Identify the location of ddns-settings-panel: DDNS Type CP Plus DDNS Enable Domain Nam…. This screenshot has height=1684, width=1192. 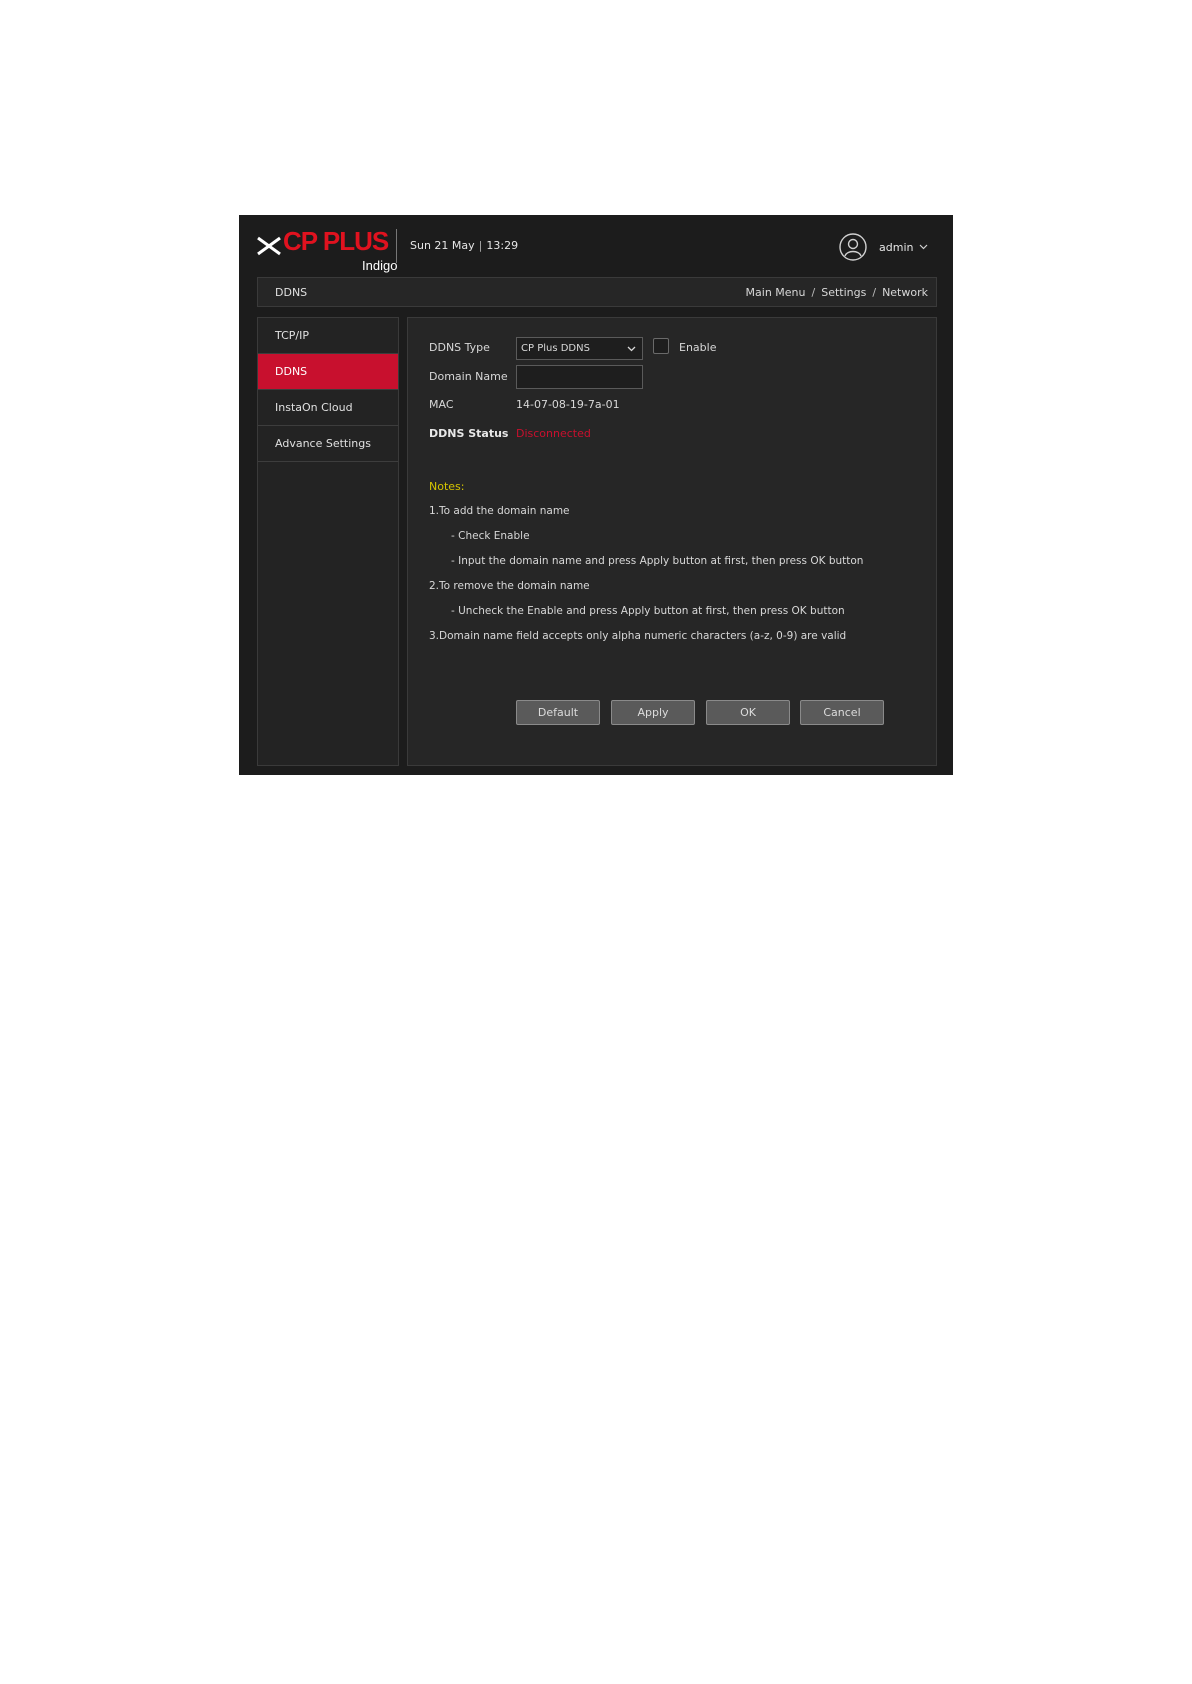
(672, 541).